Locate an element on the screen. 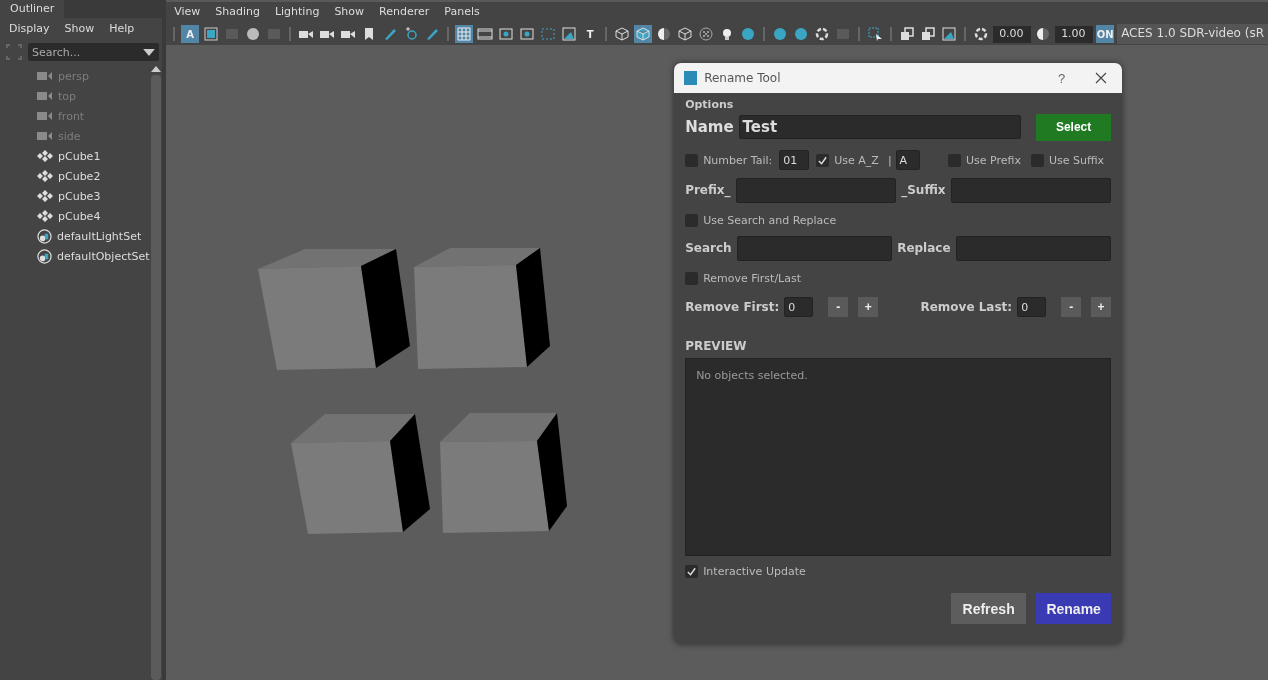 This screenshot has height=680, width=1268. outliner-item: pCube2 is located at coordinates (75, 176).